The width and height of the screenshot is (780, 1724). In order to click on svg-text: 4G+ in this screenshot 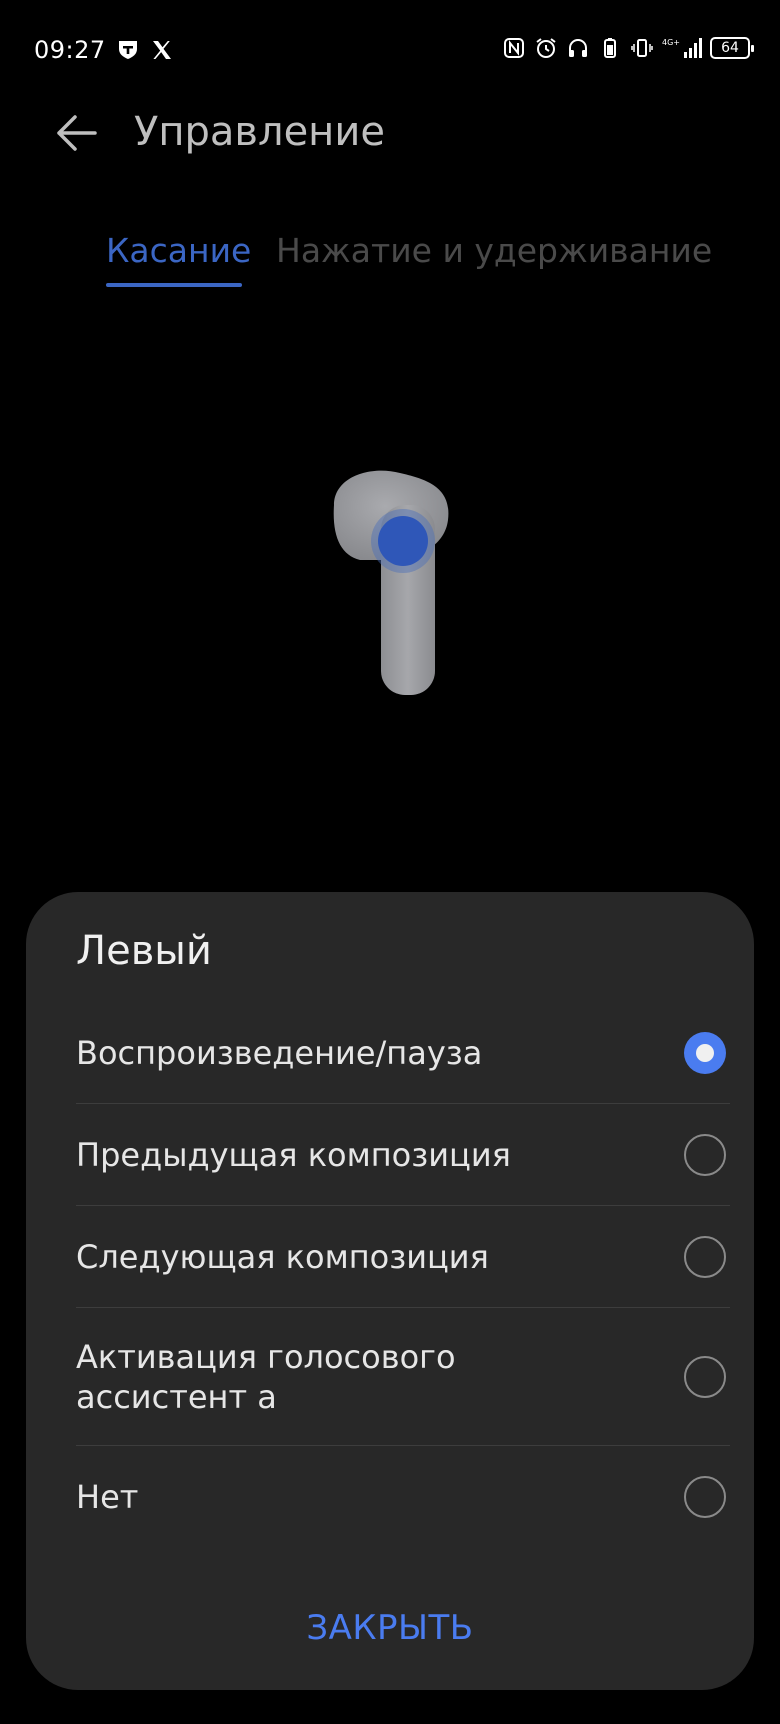, I will do `click(671, 42)`.